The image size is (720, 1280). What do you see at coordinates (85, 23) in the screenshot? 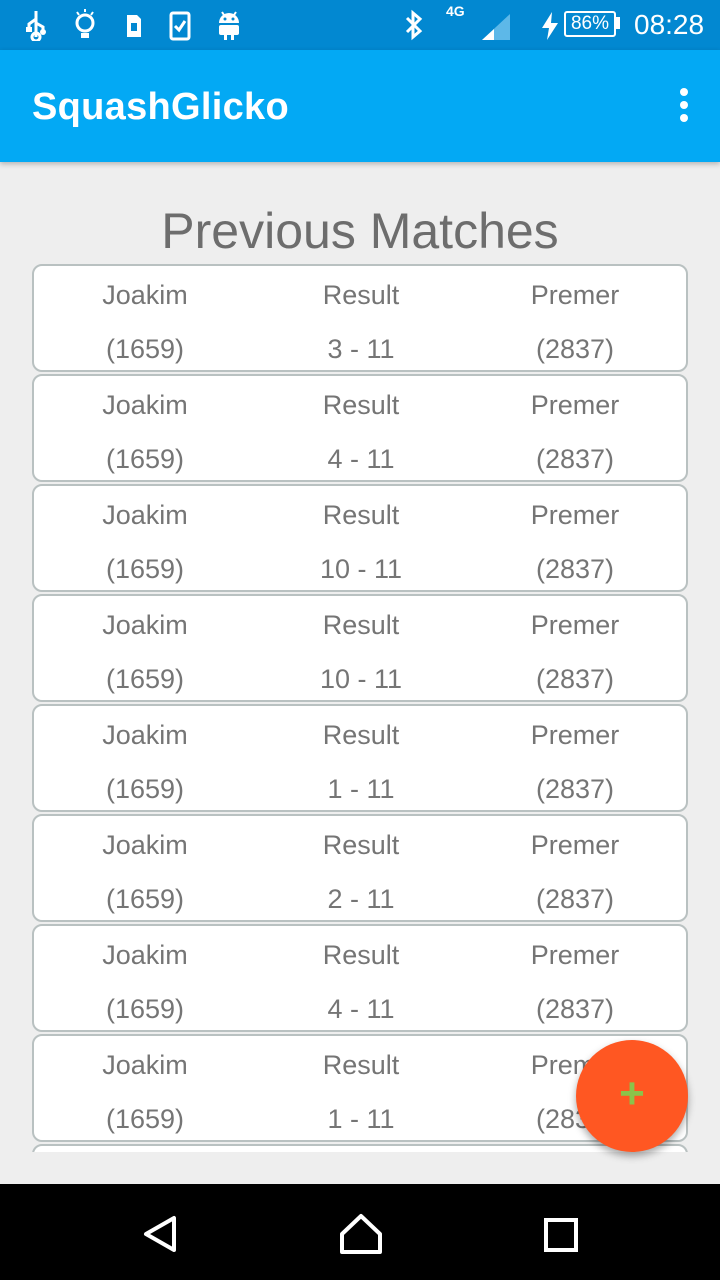
I see `lightbulb-icon` at bounding box center [85, 23].